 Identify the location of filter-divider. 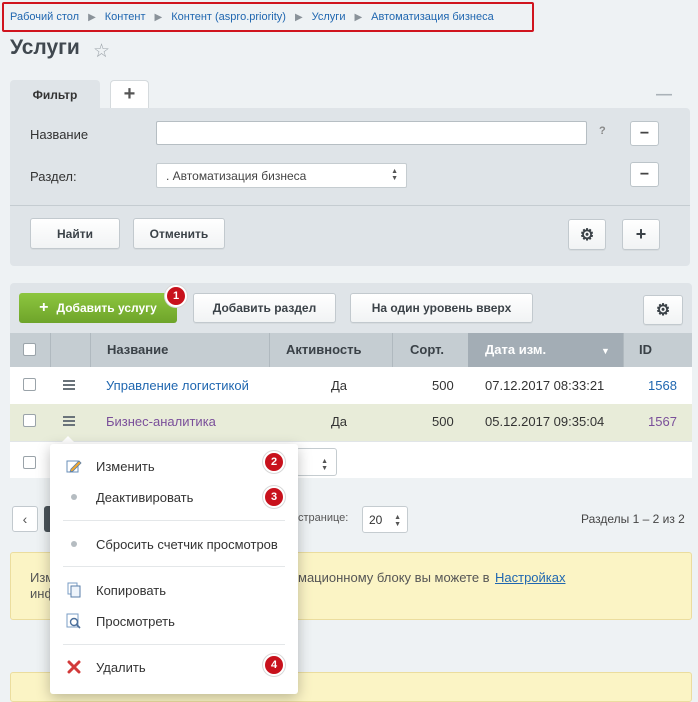
(350, 205).